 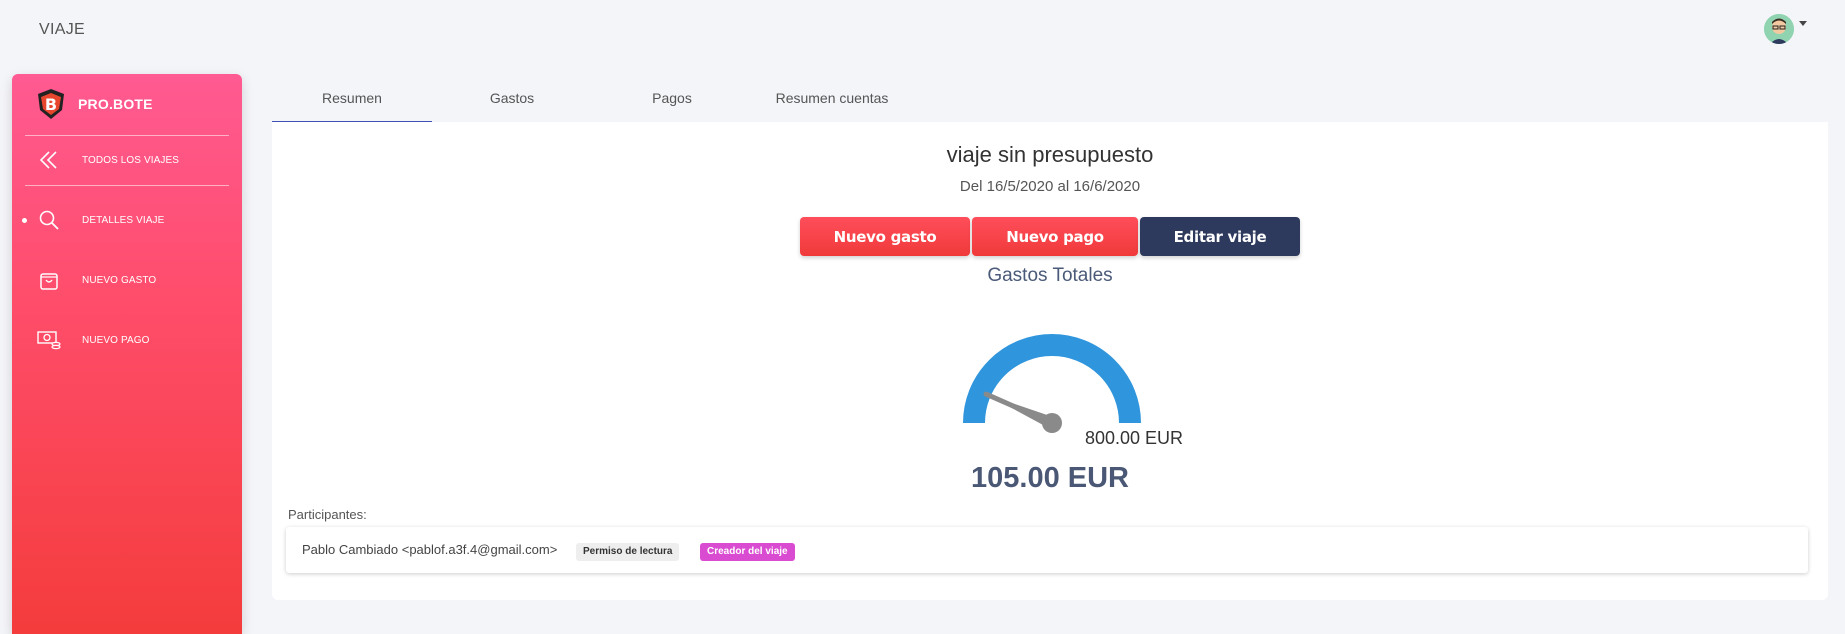 I want to click on gauge-max-label: 800.00 EUR, so click(x=1134, y=438).